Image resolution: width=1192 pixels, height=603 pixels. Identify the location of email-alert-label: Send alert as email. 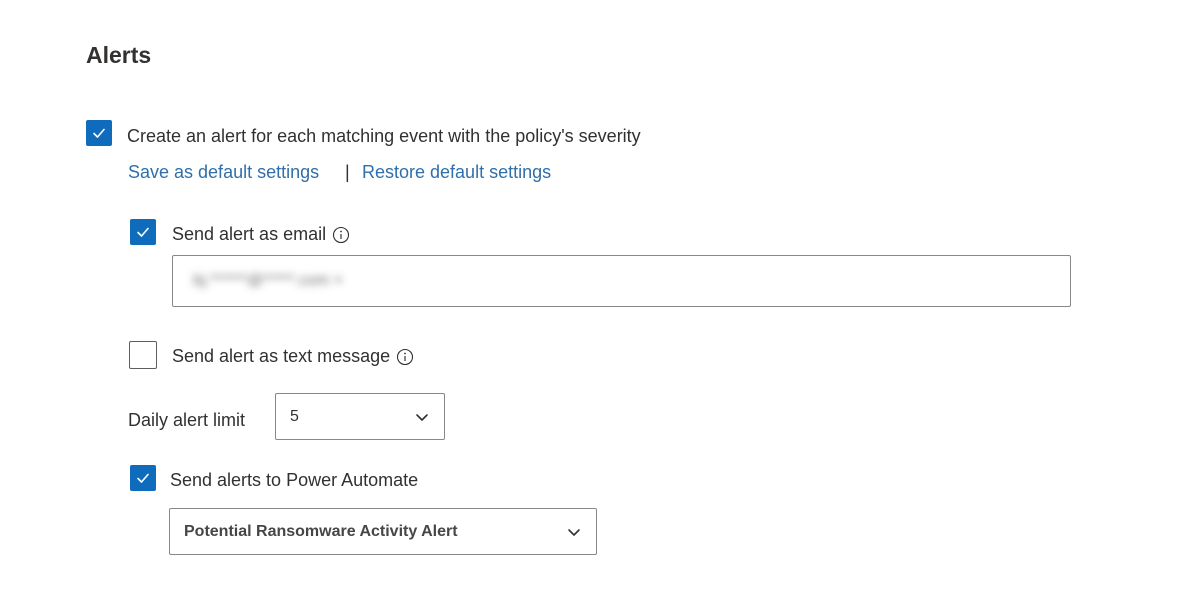
(249, 234).